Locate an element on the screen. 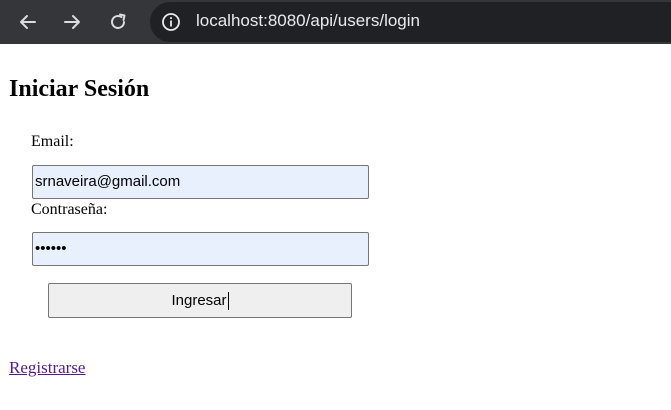 This screenshot has height=410, width=671. page-title: Iniciar Sesión is located at coordinates (79, 89).